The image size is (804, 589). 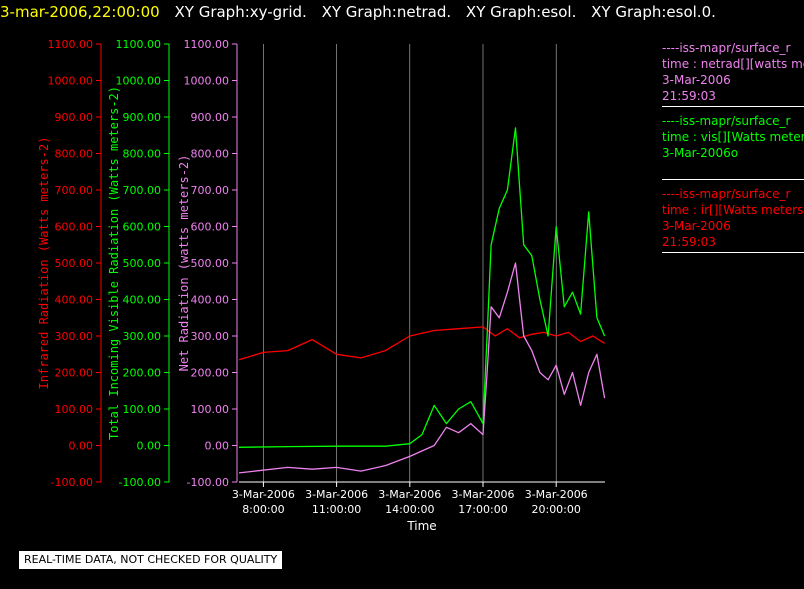 I want to click on legend-line: time : ir[][Watts meters, so click(x=733, y=210).